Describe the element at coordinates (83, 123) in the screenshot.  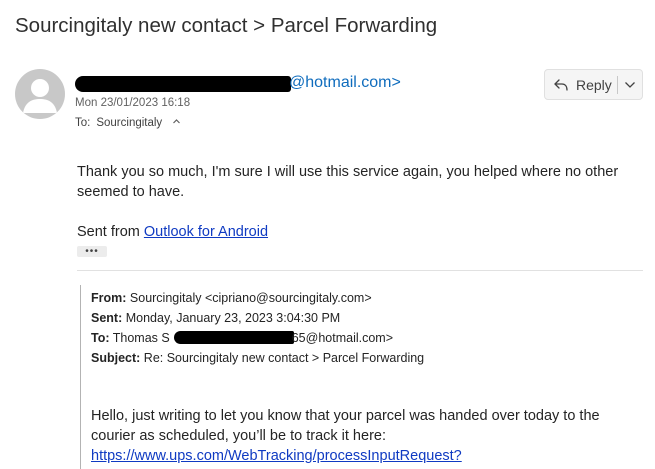
I see `to-label: To:` at that location.